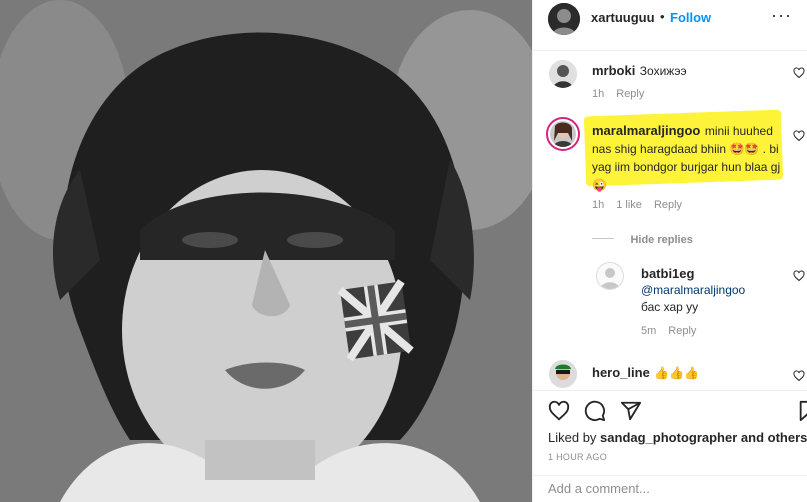 Image resolution: width=807 pixels, height=502 pixels. What do you see at coordinates (670, 25) in the screenshot?
I see `post-header: xartuuguu • Follow ···` at bounding box center [670, 25].